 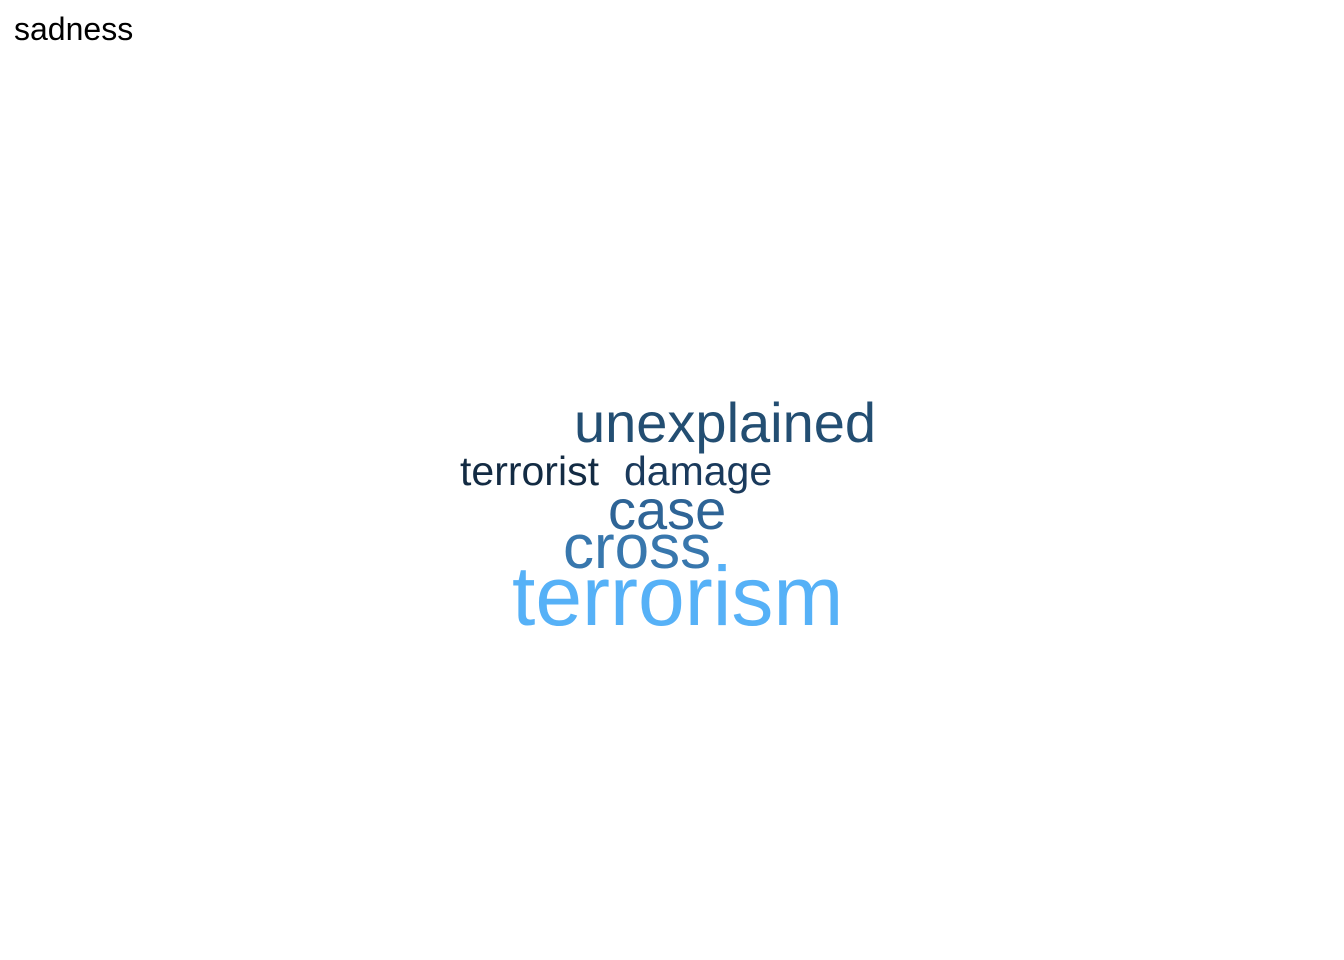 What do you see at coordinates (529, 471) in the screenshot?
I see `cloud-word-terrorist: terrorist` at bounding box center [529, 471].